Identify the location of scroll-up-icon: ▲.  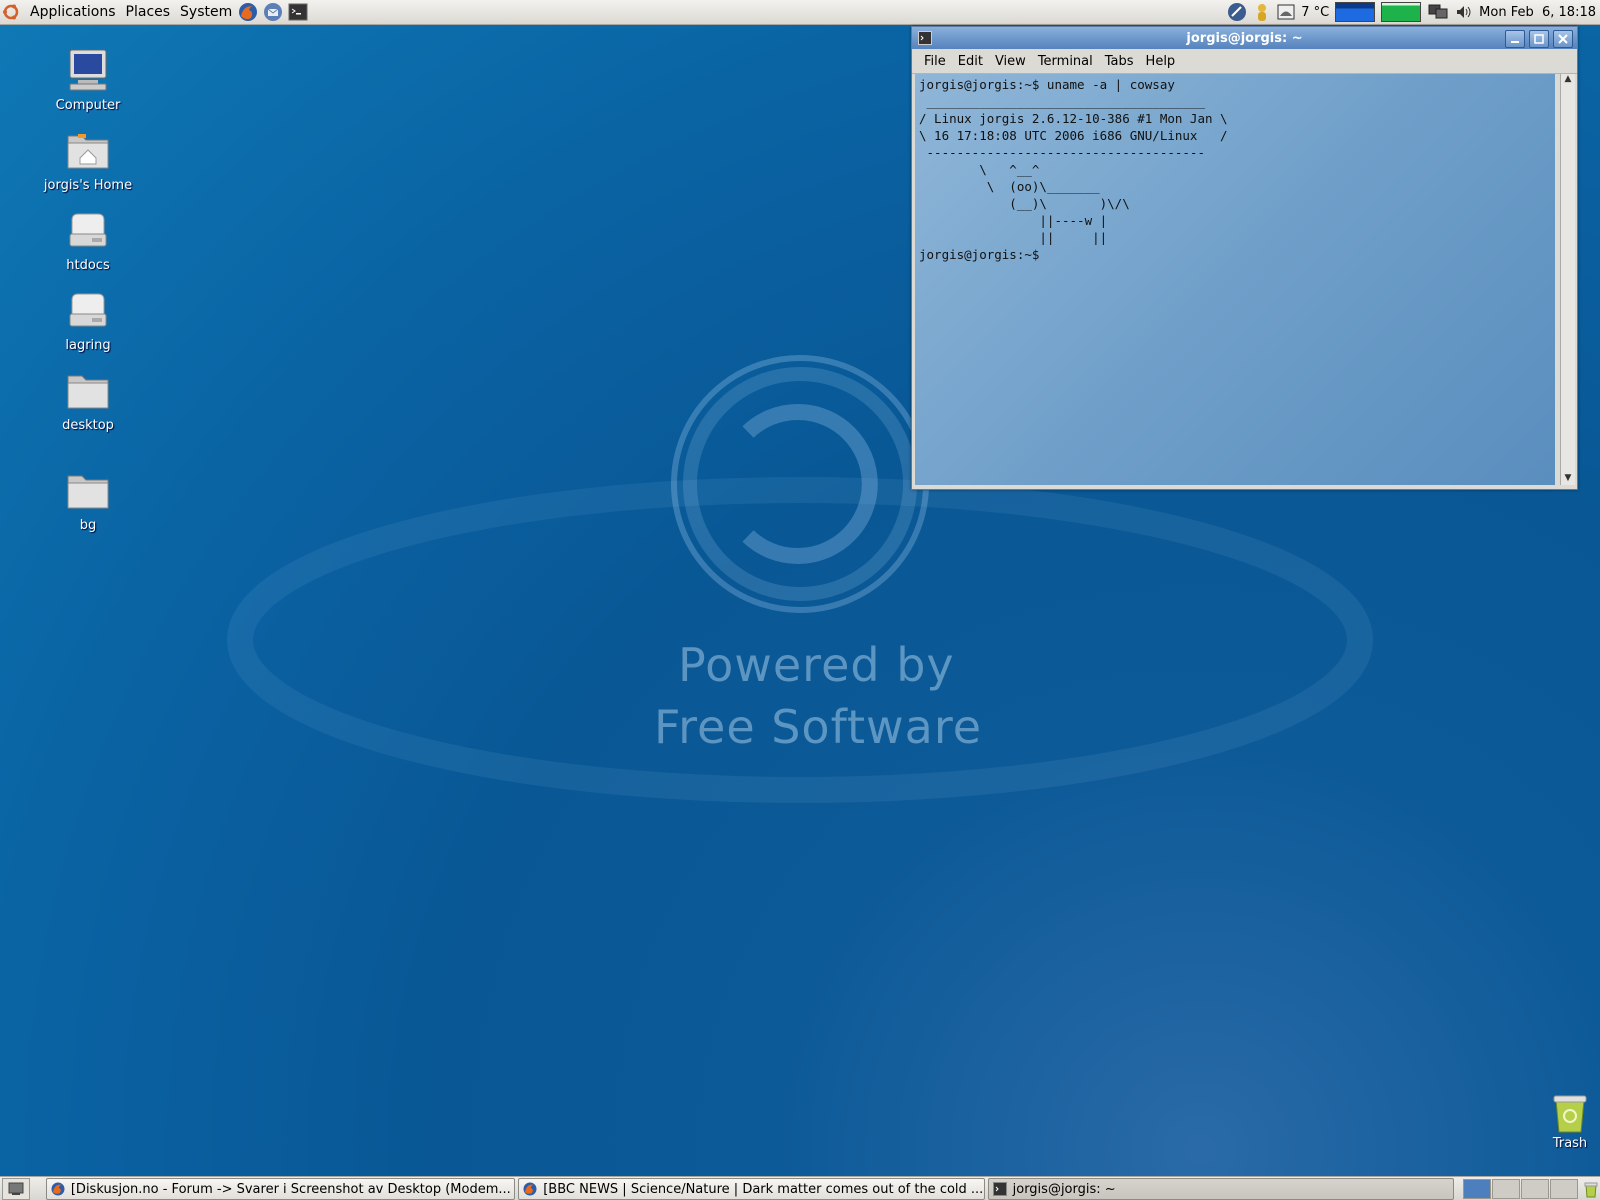
(1568, 80).